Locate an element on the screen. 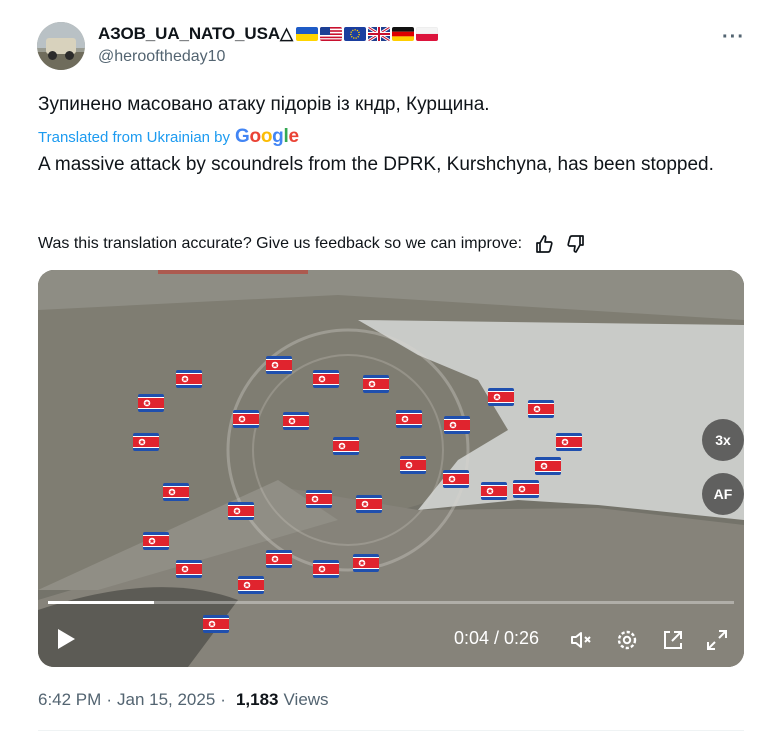 This screenshot has height=739, width=771. video-time: 0:04 / 0:26 is located at coordinates (497, 638).